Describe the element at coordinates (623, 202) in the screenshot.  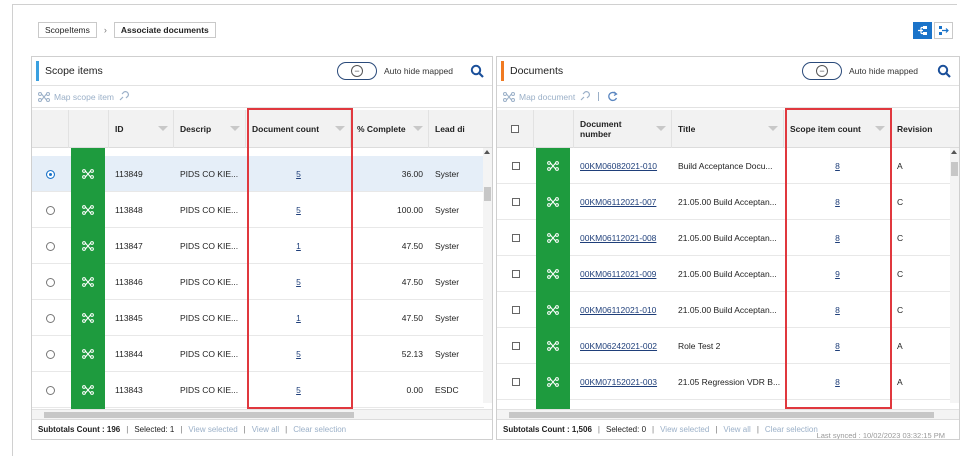
I see `document-number-link: 00KM06112021-007` at that location.